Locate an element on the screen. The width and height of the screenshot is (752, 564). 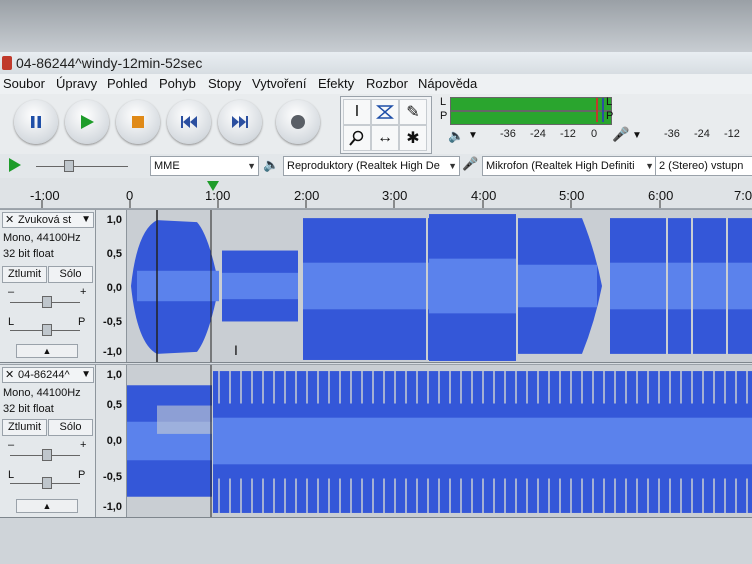
play-button is located at coordinates (87, 122).